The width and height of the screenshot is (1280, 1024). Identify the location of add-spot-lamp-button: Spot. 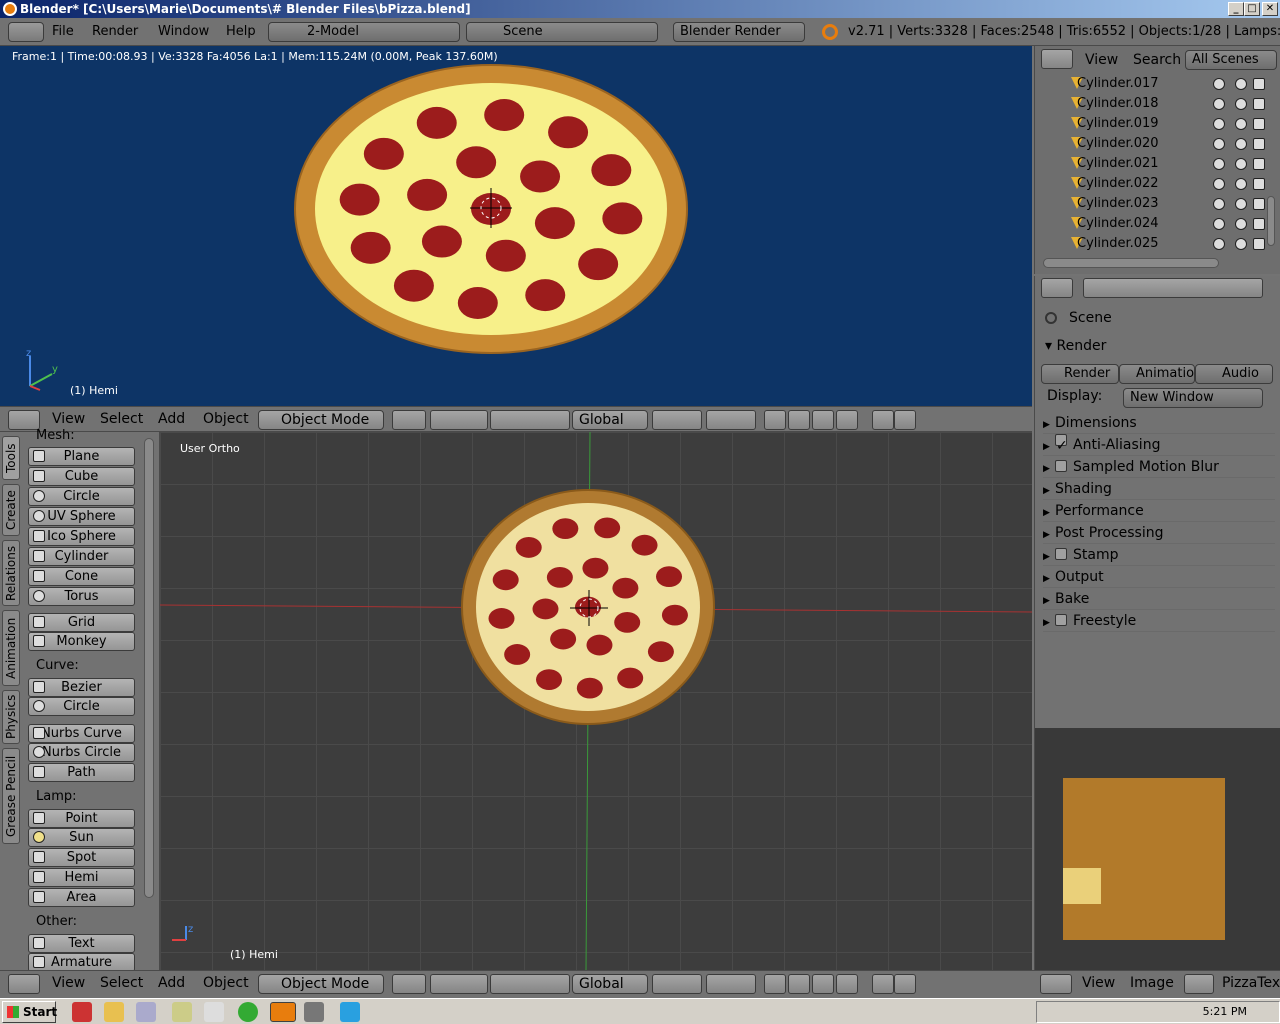
(81, 857).